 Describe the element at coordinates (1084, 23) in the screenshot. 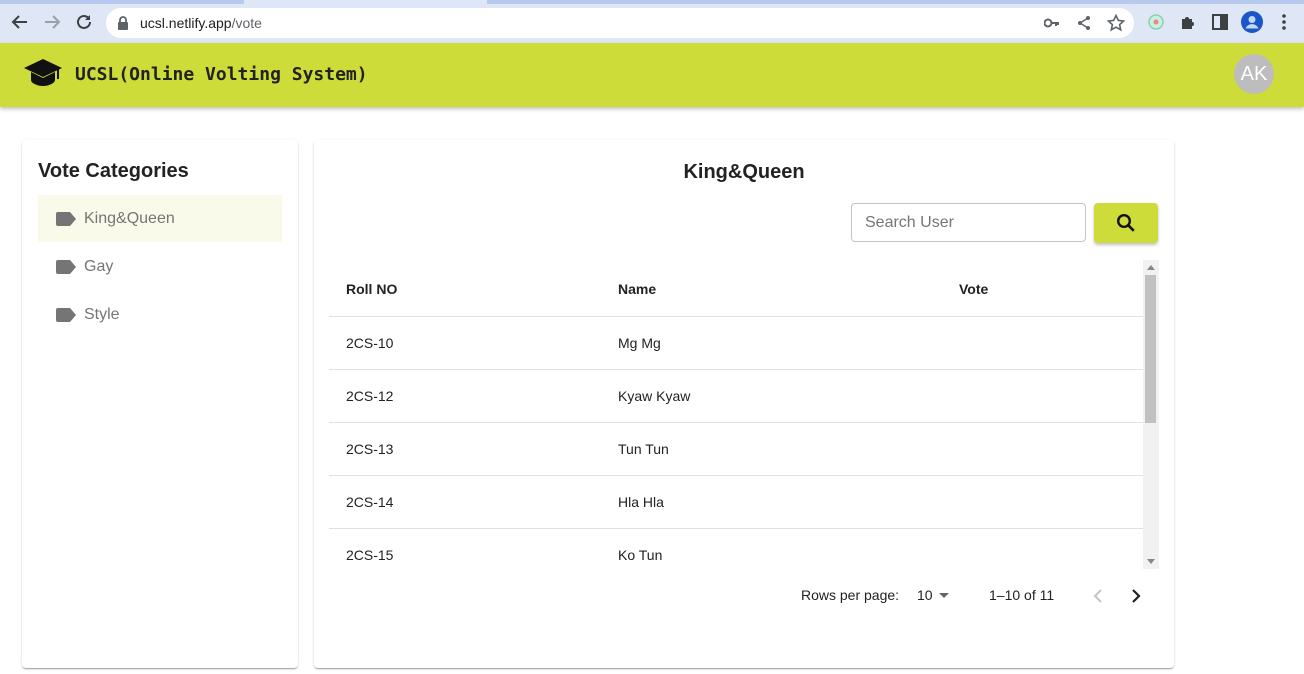

I see `share-icon` at that location.